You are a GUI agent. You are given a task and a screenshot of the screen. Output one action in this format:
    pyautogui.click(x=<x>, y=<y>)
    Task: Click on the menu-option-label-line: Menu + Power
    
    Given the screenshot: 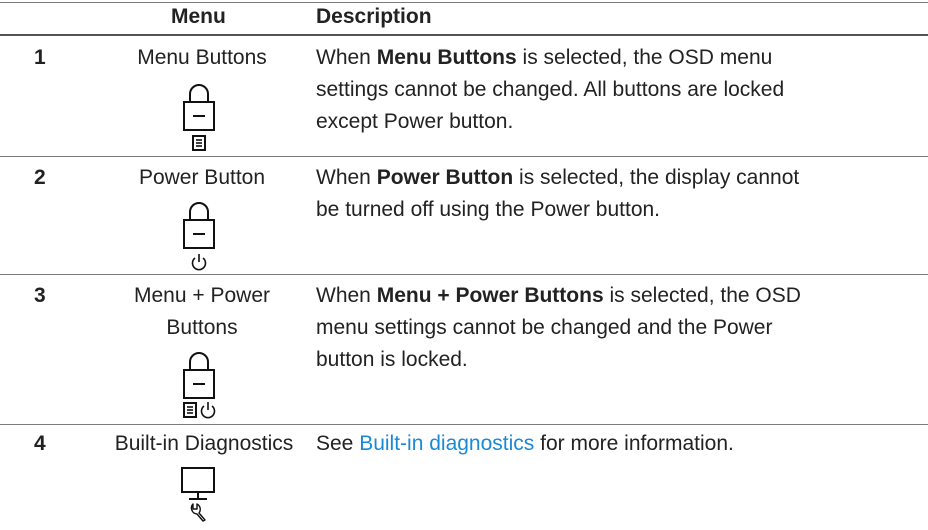 What is the action you would take?
    pyautogui.click(x=202, y=295)
    